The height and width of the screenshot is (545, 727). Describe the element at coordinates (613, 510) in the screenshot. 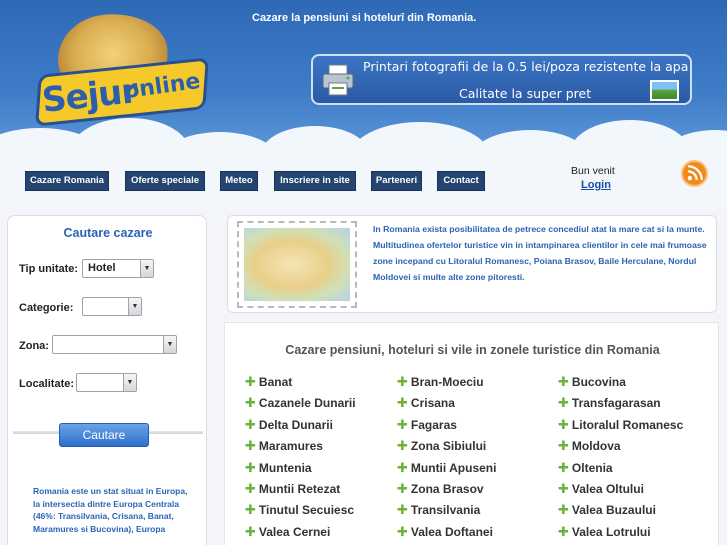

I see `zone-label: Valea Buzaului` at that location.